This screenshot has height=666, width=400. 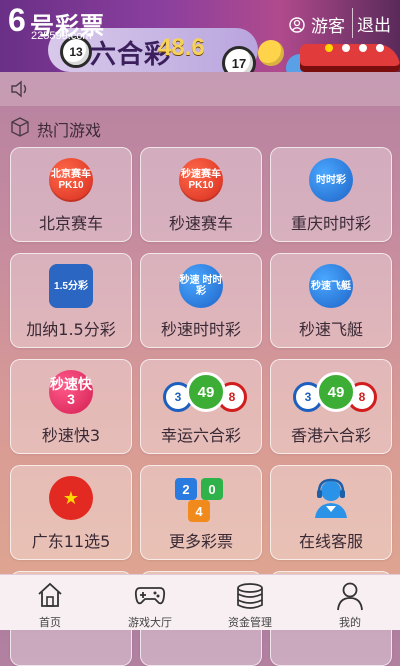 What do you see at coordinates (186, 489) in the screenshot?
I see `card-2: 2` at bounding box center [186, 489].